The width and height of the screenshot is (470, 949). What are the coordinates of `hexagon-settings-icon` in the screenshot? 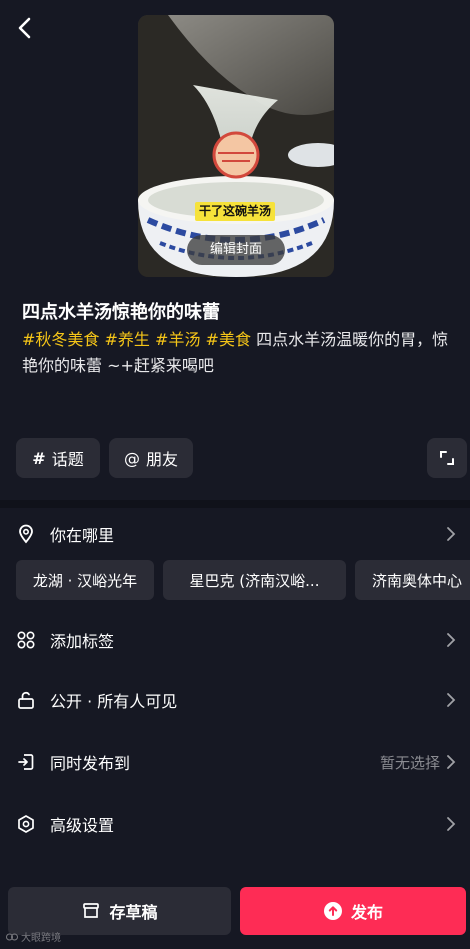 It's located at (26, 824).